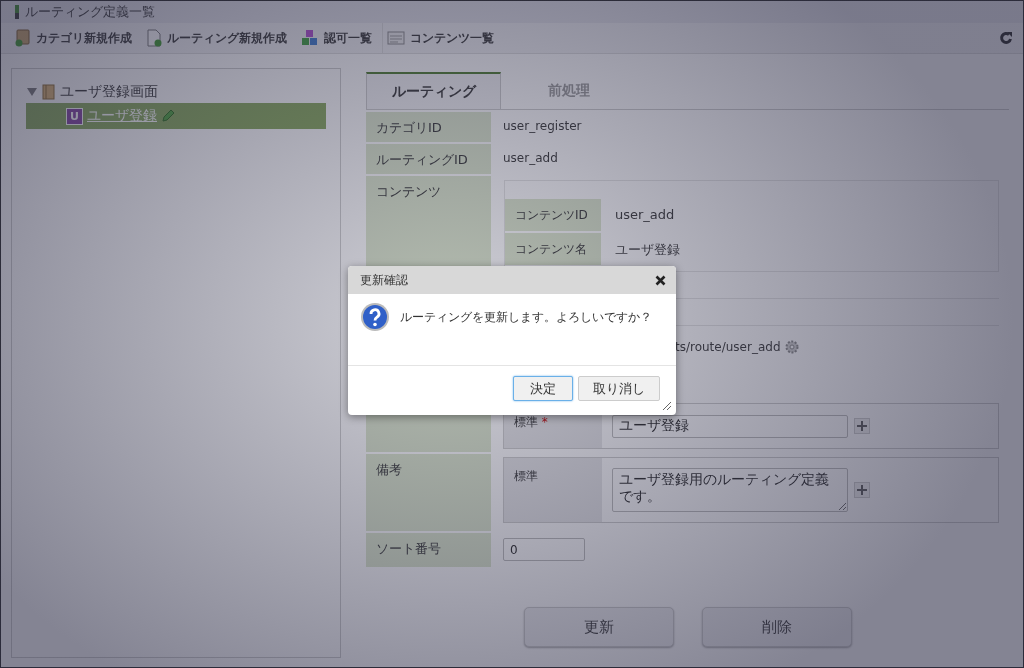  Describe the element at coordinates (619, 388) in the screenshot. I see `dialog-button: 取り消し` at that location.